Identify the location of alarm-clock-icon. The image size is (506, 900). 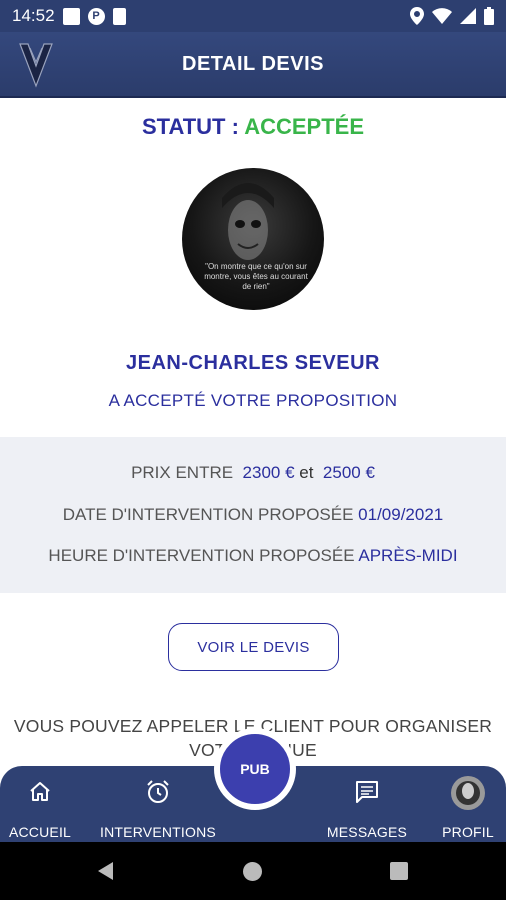
(158, 792).